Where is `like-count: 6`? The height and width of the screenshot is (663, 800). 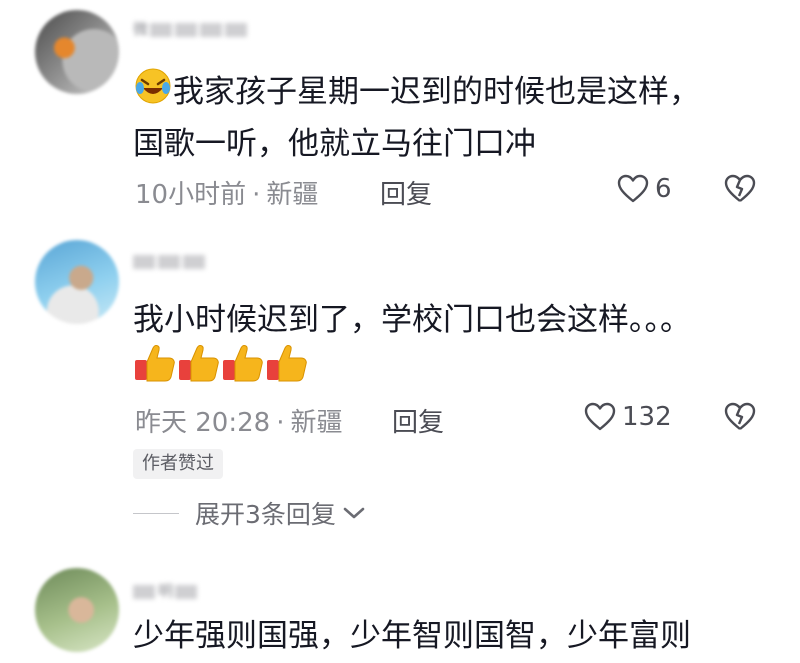 like-count: 6 is located at coordinates (663, 189).